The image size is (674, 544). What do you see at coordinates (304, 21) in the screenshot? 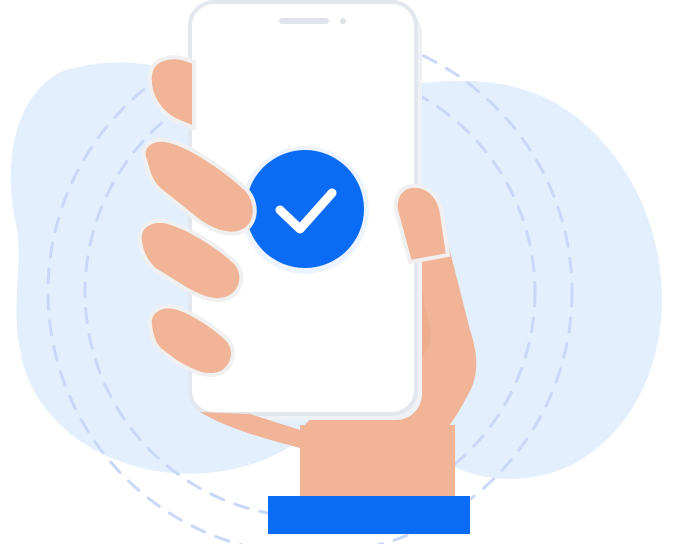
I see `phone-speaker` at bounding box center [304, 21].